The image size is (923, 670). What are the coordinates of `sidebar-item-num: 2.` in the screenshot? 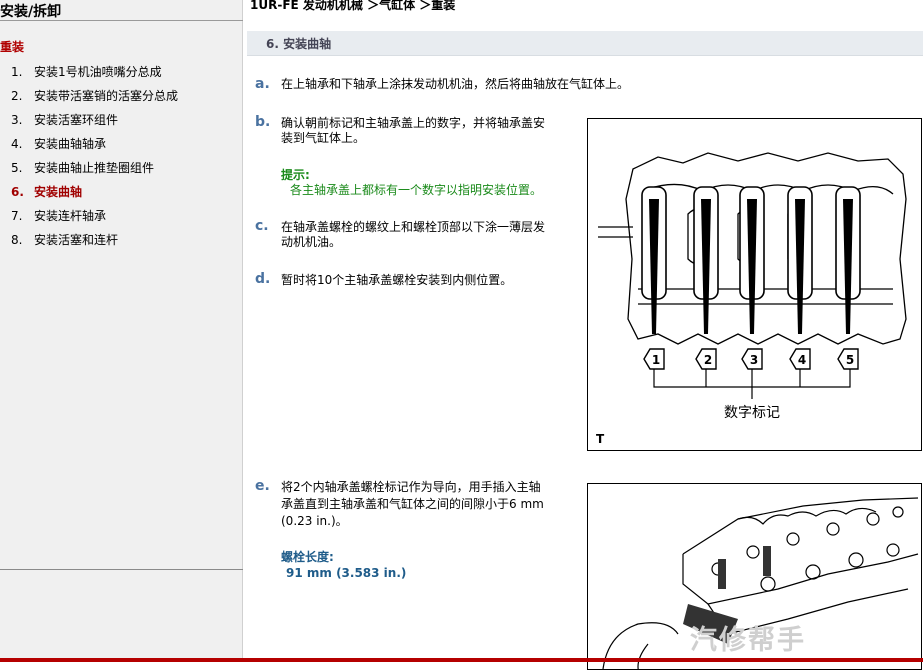 It's located at (17, 96).